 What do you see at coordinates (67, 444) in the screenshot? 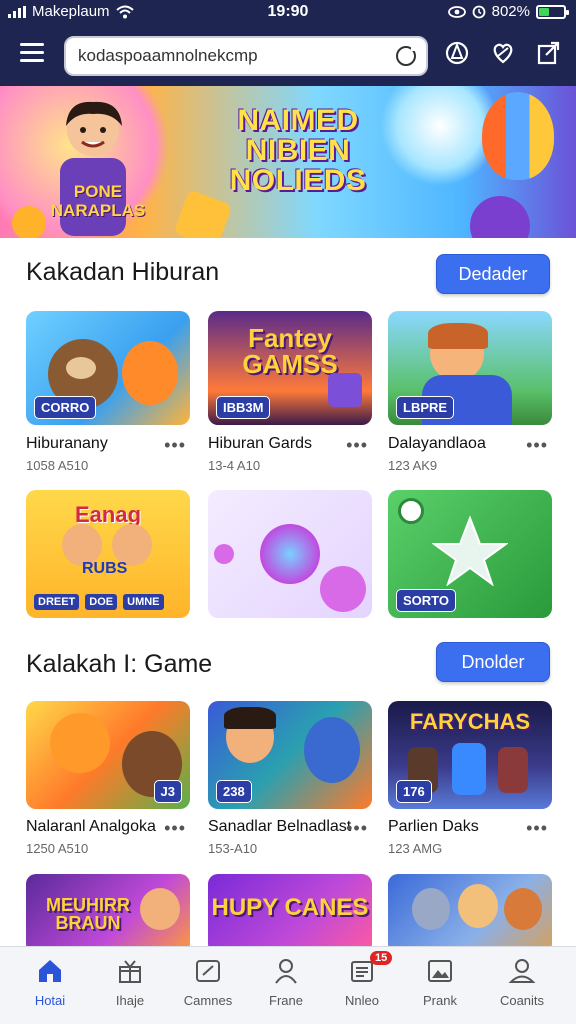
I see `game-title: Hiburanany` at bounding box center [67, 444].